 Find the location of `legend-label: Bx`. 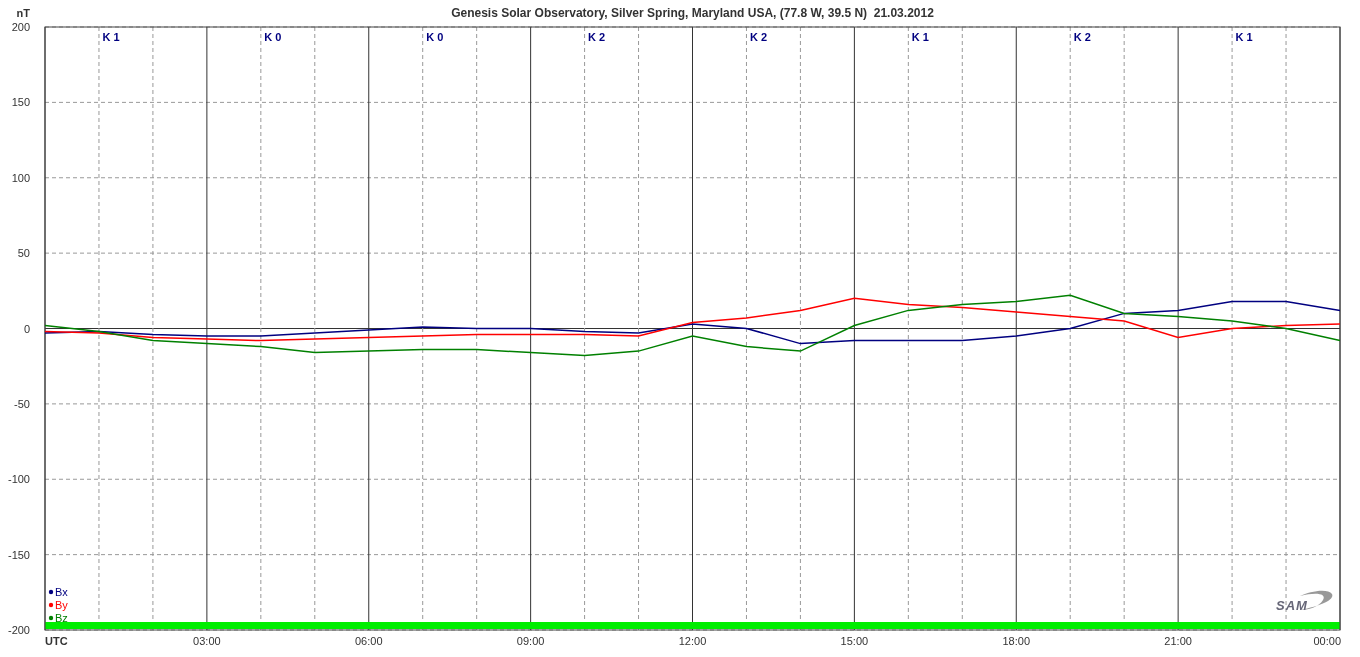

legend-label: Bx is located at coordinates (61, 592).